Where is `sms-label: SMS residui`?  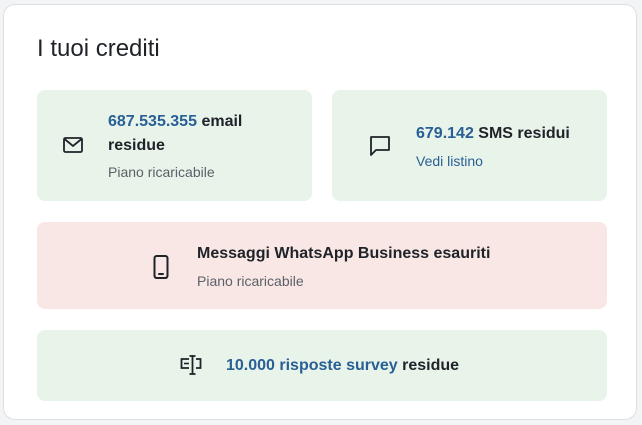 sms-label: SMS residui is located at coordinates (524, 133).